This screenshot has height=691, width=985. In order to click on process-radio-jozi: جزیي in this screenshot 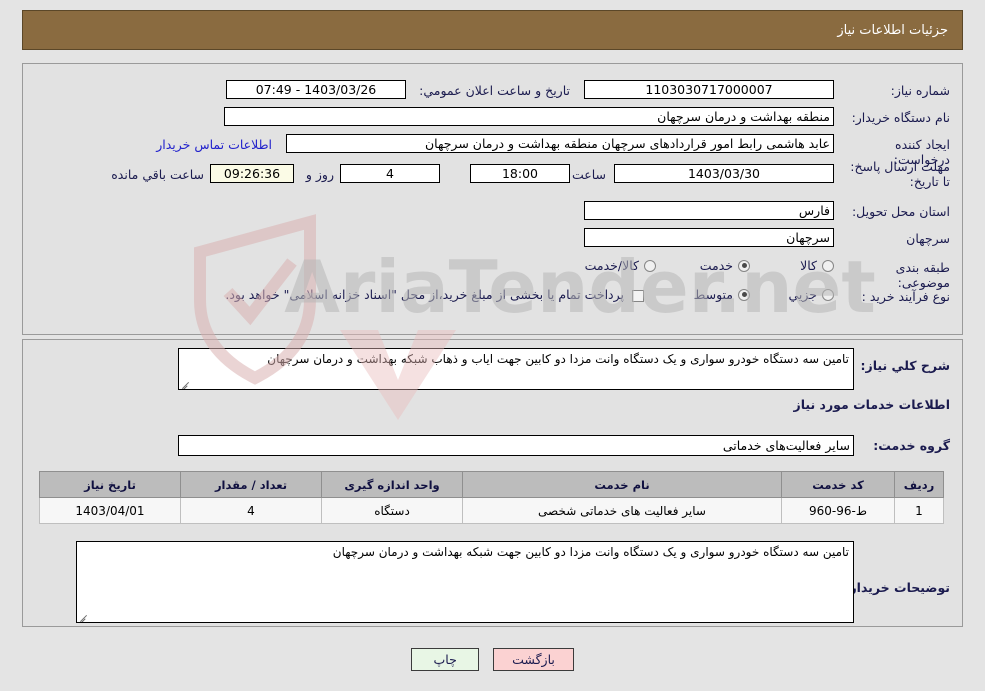, I will do `click(811, 294)`.